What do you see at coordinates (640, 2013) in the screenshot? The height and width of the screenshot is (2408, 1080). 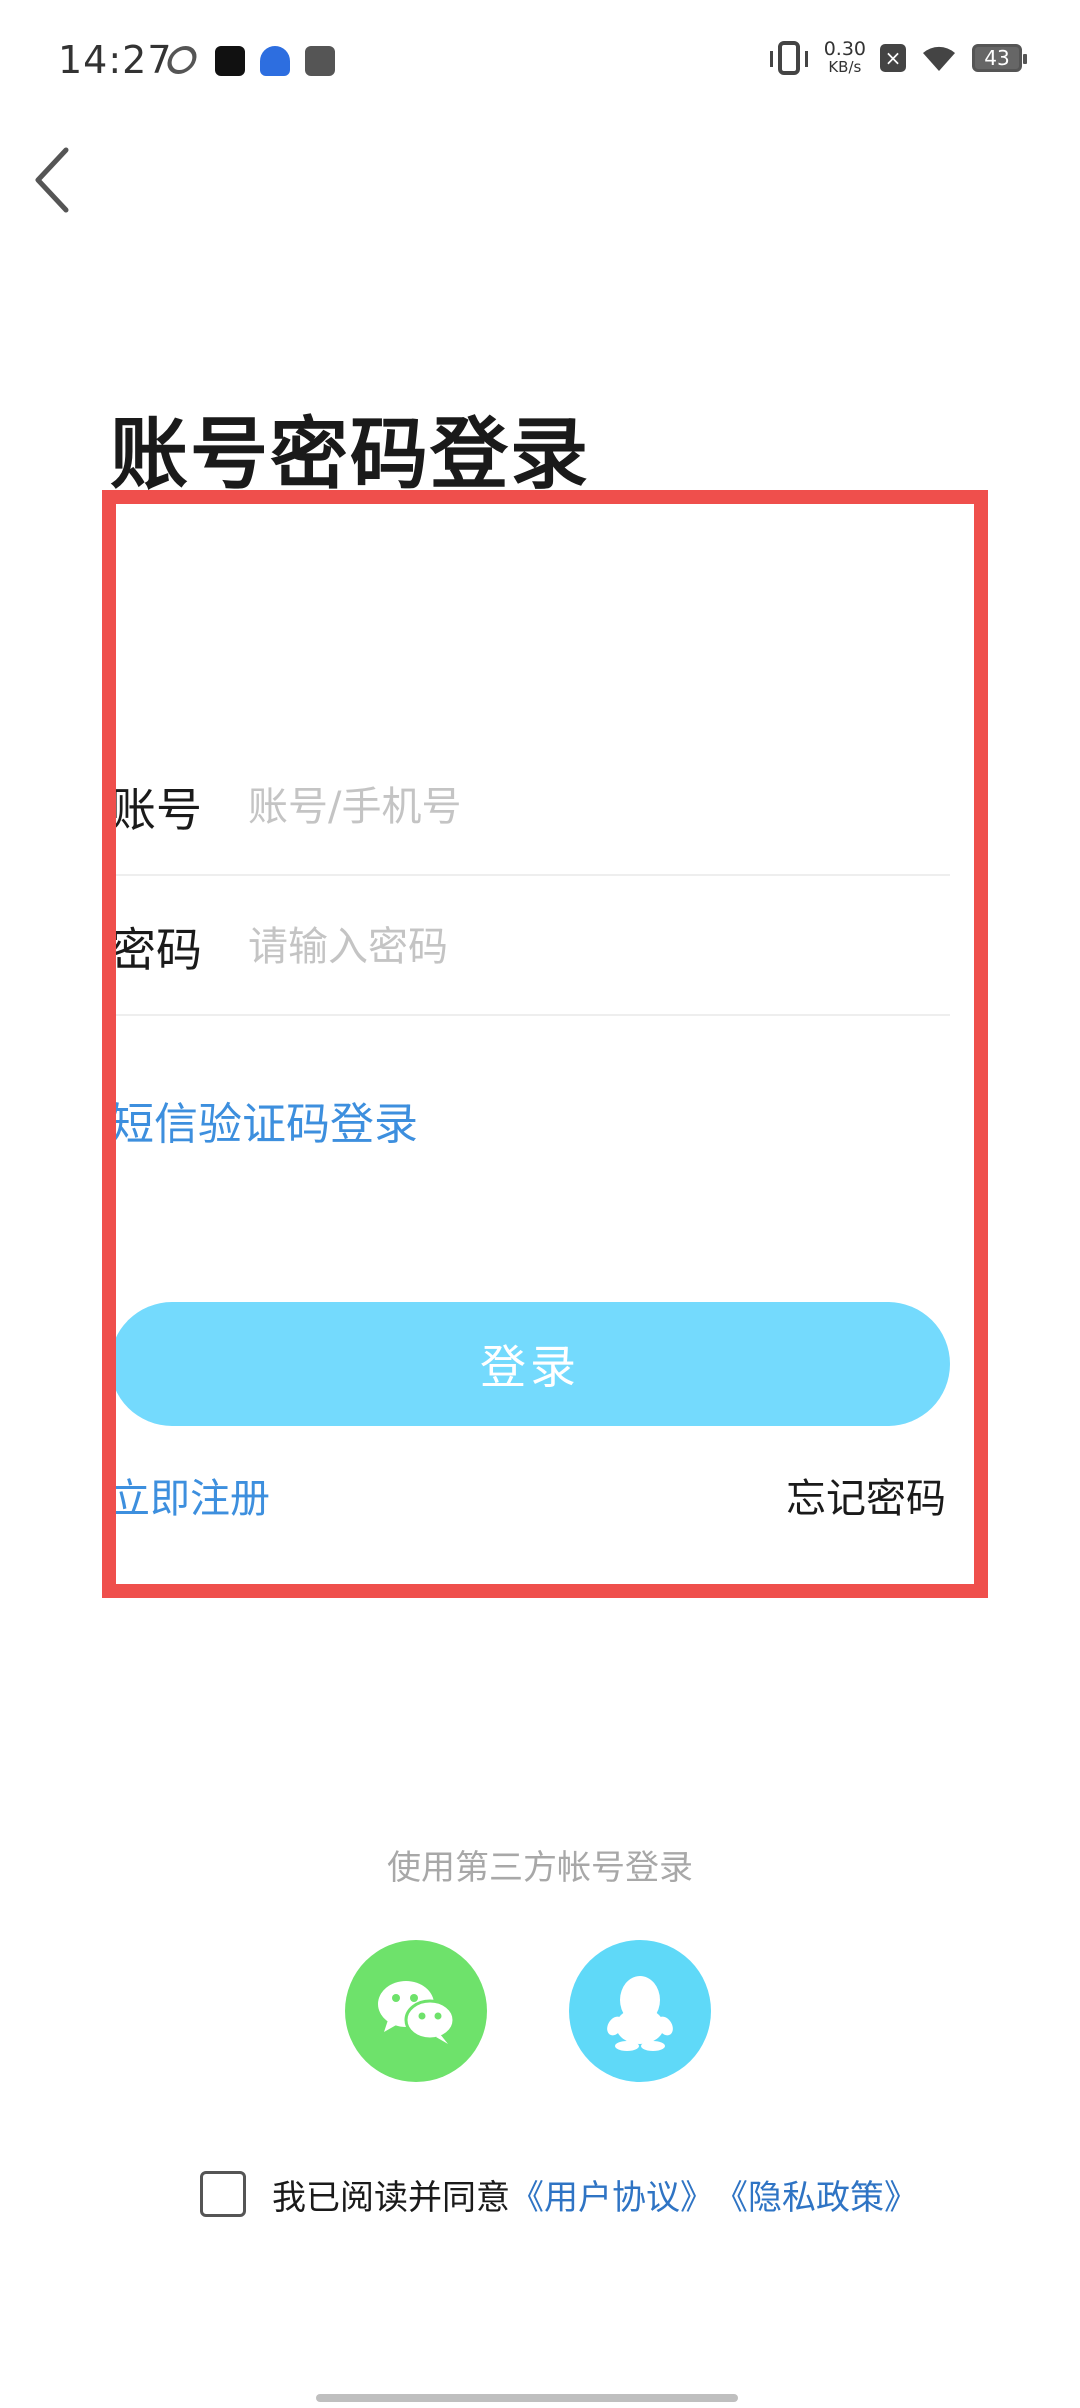 I see `qq-icon` at bounding box center [640, 2013].